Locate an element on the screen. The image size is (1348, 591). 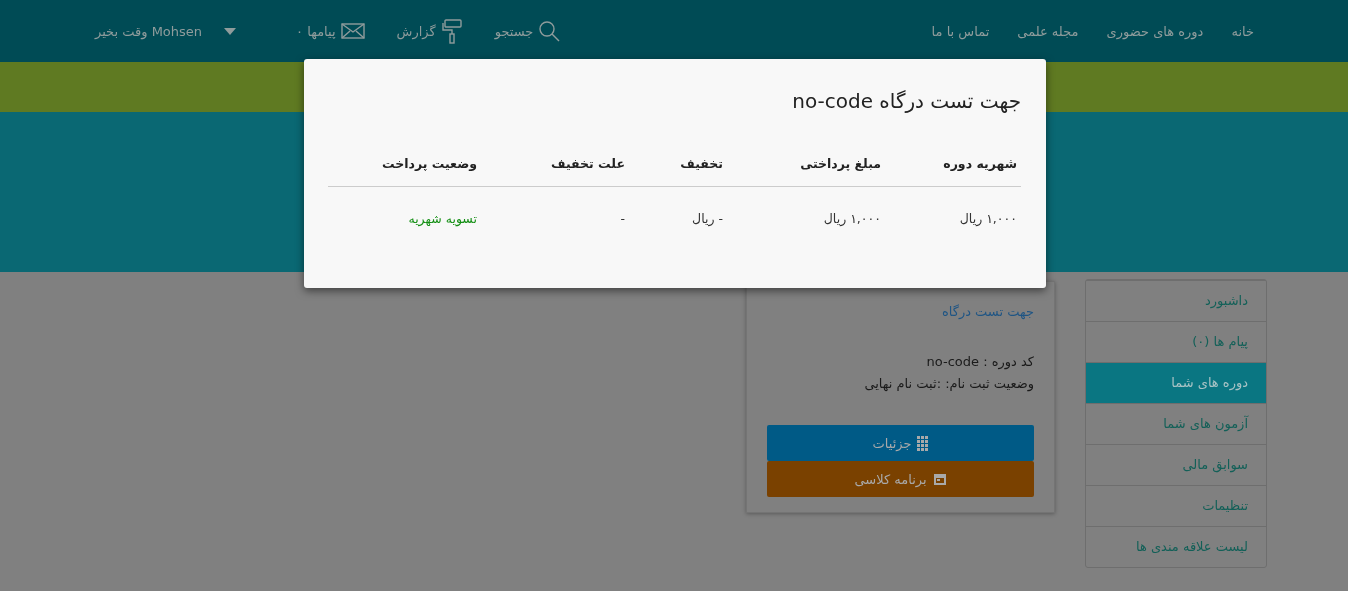
nav-link: مجله علمی is located at coordinates (1048, 31).